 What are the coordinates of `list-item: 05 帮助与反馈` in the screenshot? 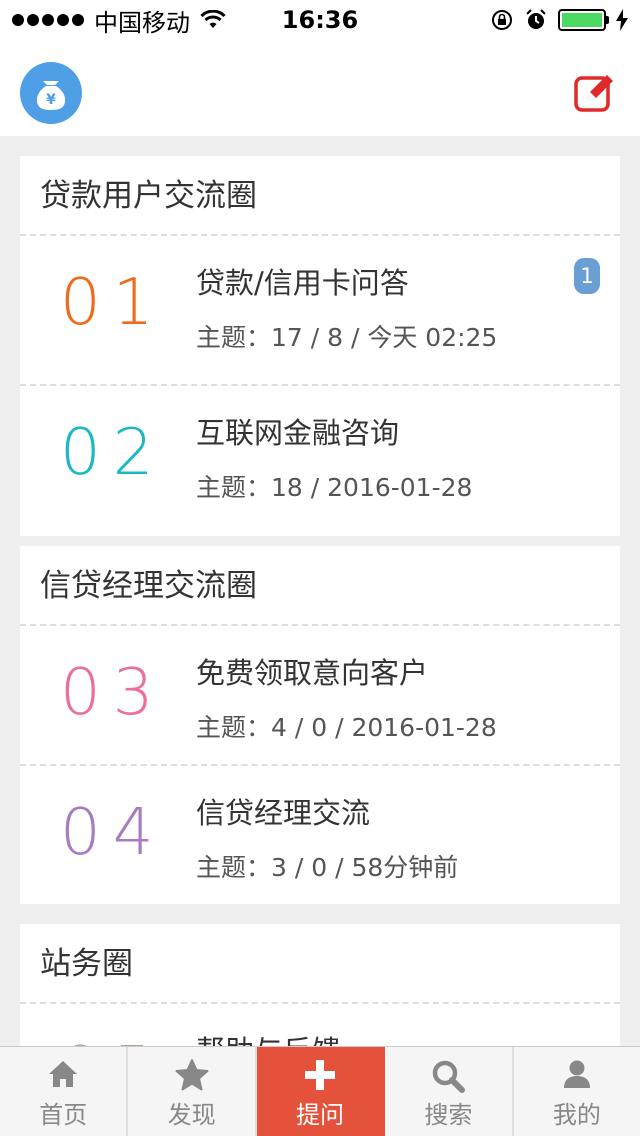 It's located at (320, 1025).